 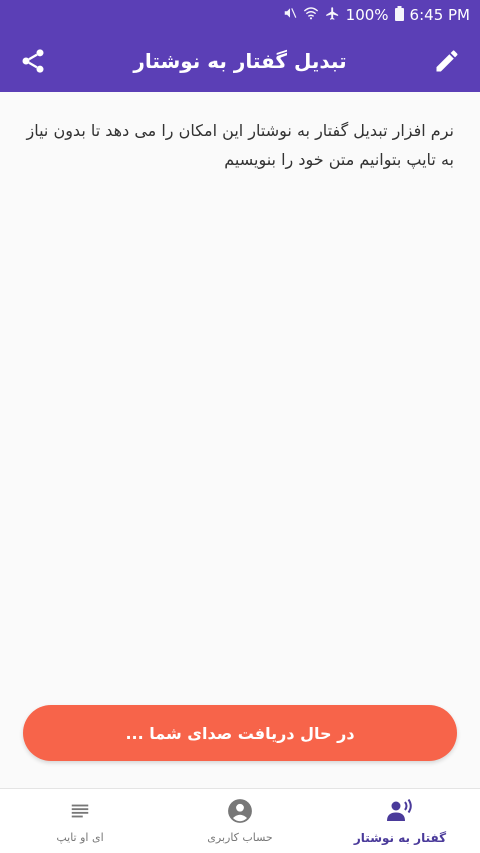 What do you see at coordinates (399, 15) in the screenshot?
I see `battery-icon` at bounding box center [399, 15].